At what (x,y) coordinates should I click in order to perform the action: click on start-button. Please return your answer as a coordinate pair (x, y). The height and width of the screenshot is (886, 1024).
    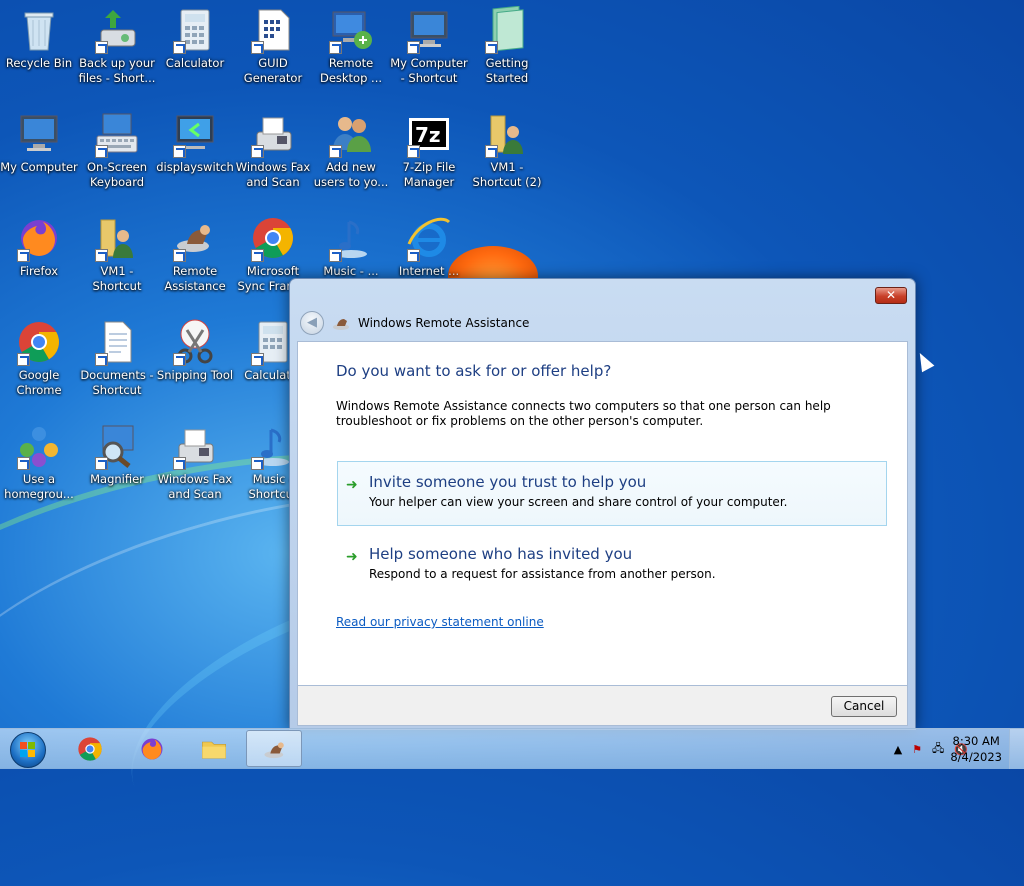
    Looking at the image, I should click on (28, 749).